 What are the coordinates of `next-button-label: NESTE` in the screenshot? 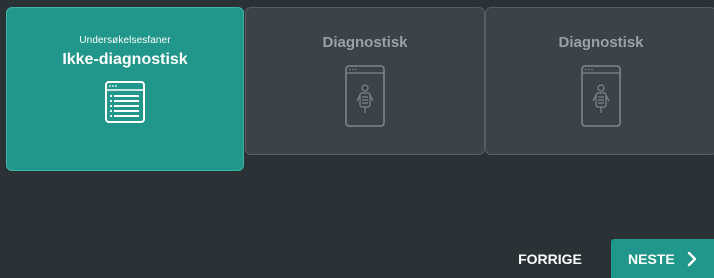 It's located at (651, 258).